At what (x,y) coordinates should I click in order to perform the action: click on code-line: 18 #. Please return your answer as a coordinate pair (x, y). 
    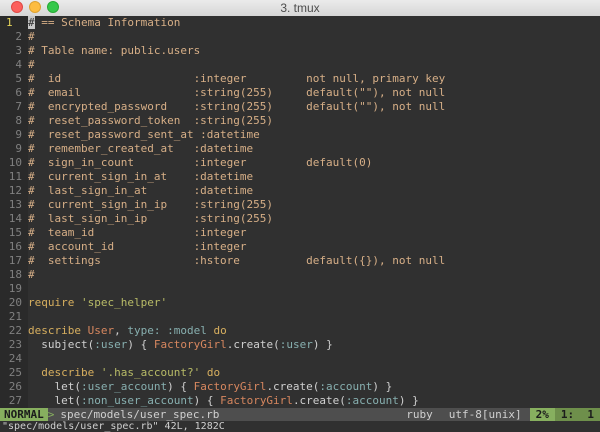
    Looking at the image, I should click on (300, 275).